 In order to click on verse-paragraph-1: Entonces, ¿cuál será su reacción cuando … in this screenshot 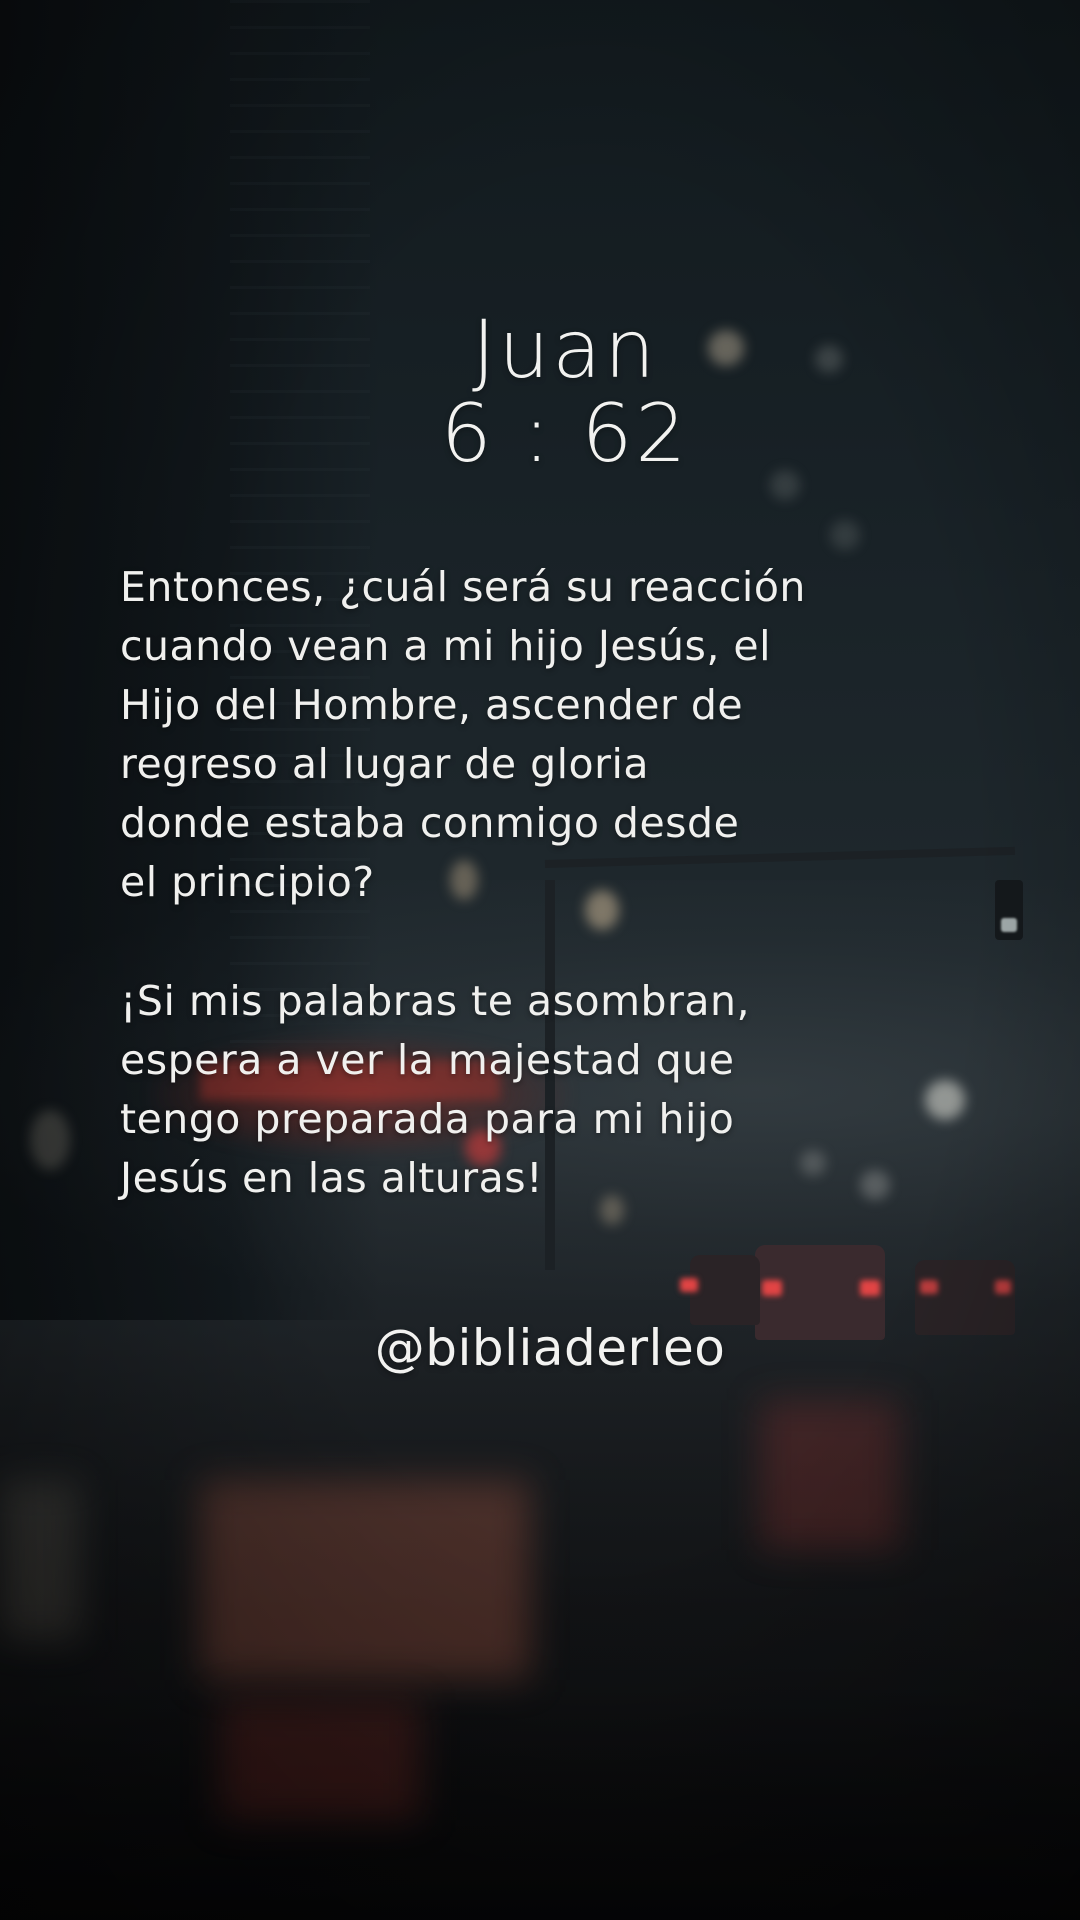, I will do `click(500, 735)`.